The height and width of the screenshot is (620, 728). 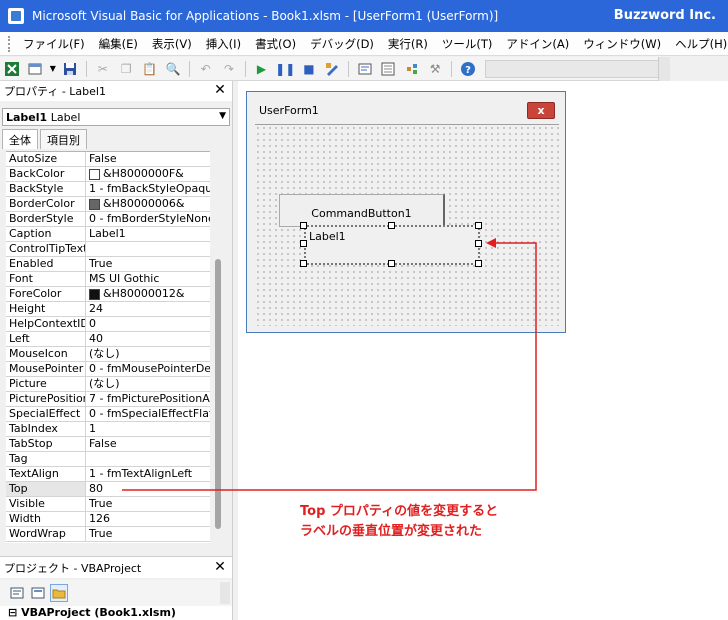 I want to click on annotation-text: Top プロパティの値を変更すると ラベルの垂直位置が変更された, so click(x=399, y=522).